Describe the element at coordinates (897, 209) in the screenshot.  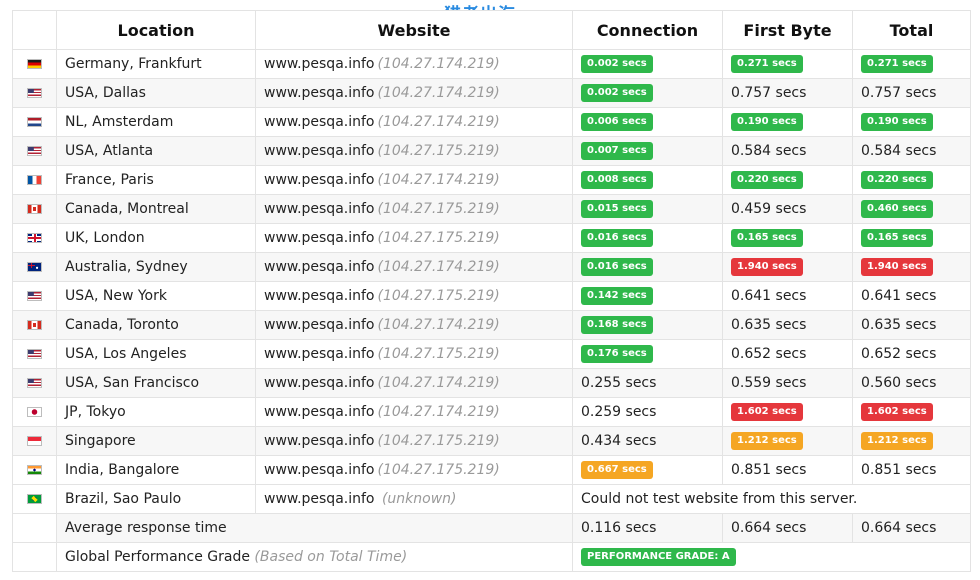
I see `time-badge: 0.460 secs` at that location.